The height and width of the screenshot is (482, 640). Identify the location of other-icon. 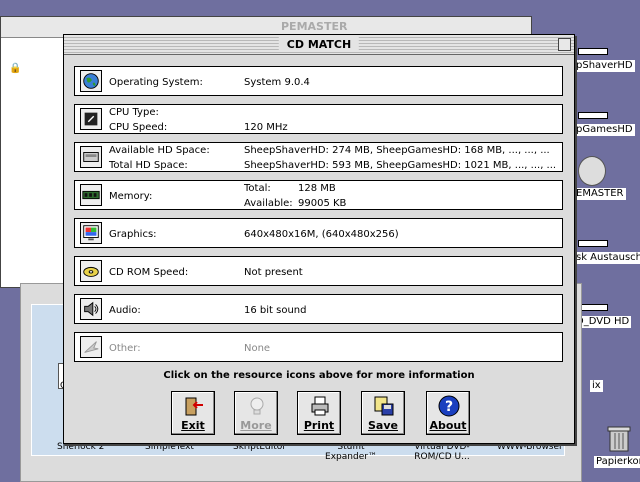
(91, 347).